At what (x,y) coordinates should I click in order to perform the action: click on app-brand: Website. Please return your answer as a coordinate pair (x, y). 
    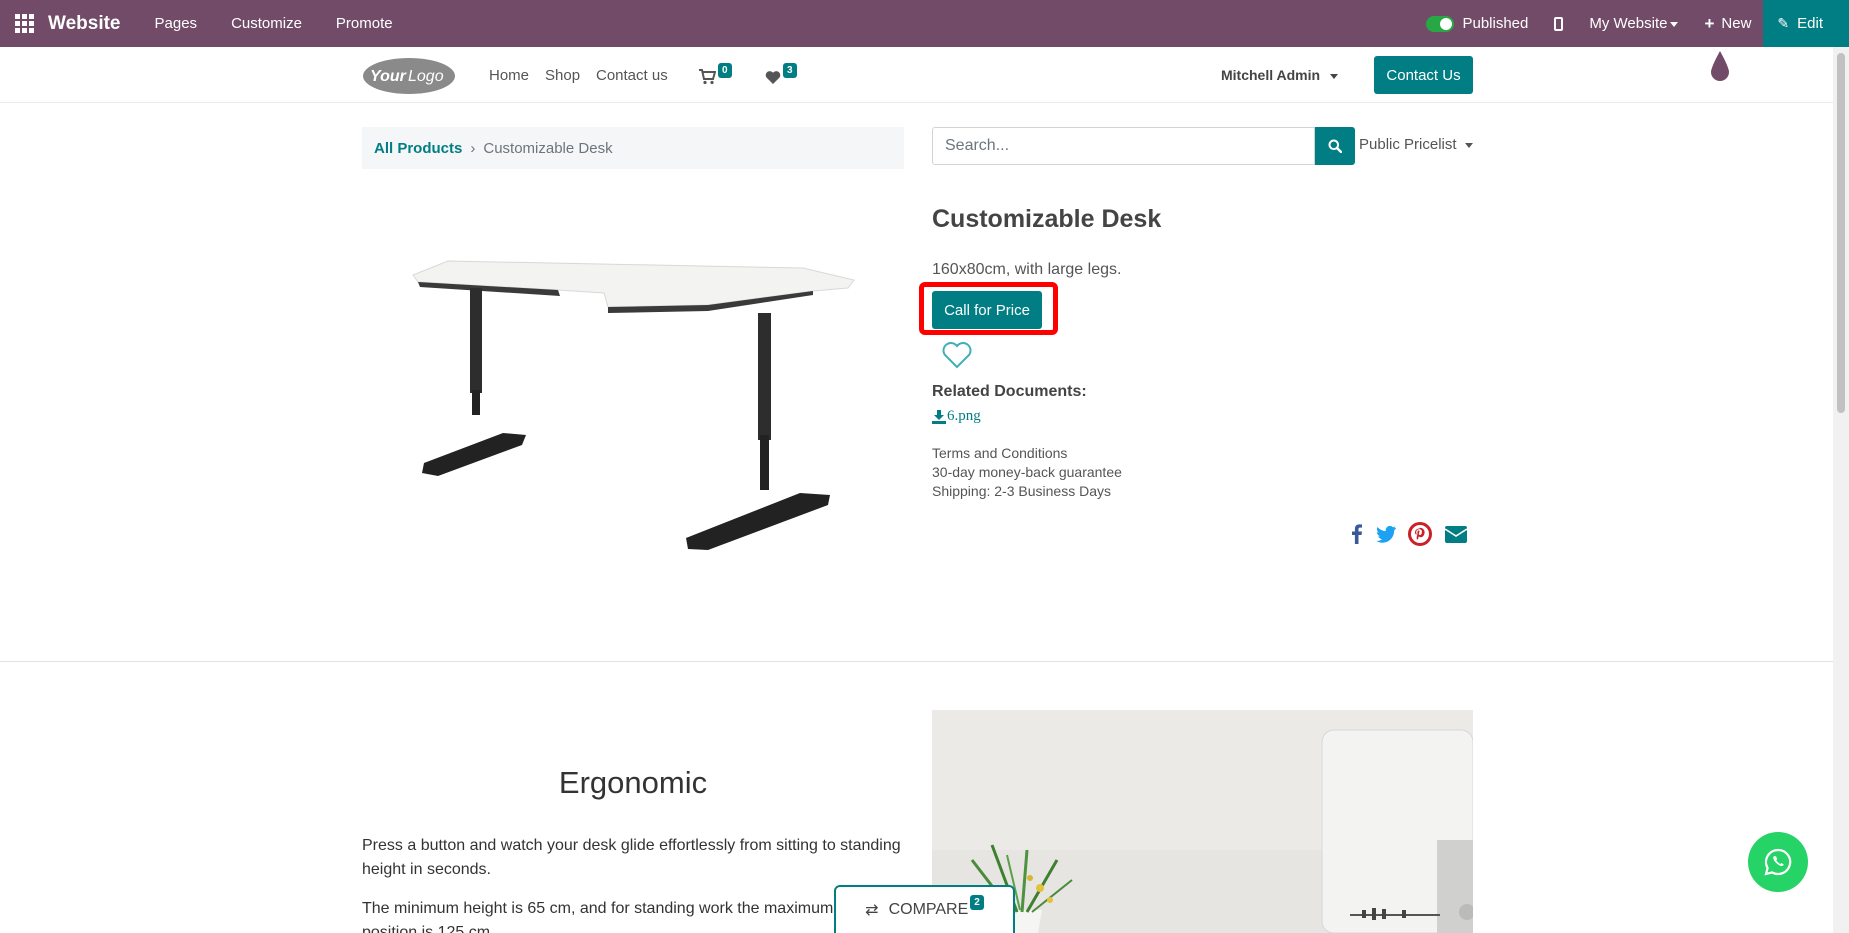
    Looking at the image, I should click on (84, 24).